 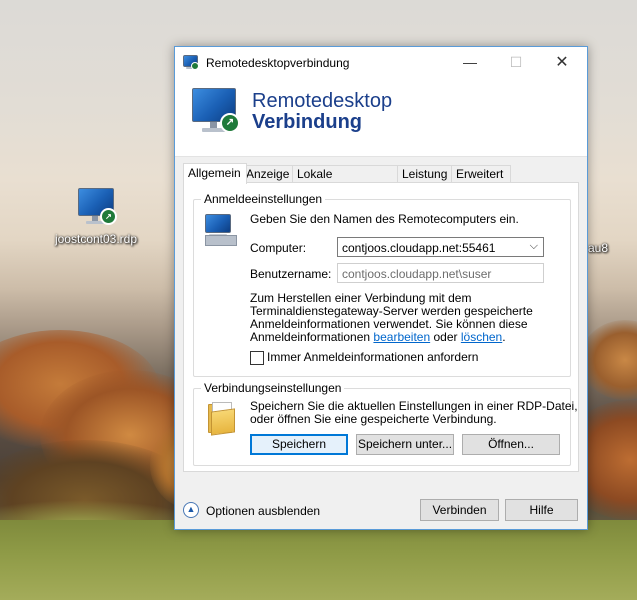 I want to click on desktop-icon-label-partial: au8, so click(x=598, y=248).